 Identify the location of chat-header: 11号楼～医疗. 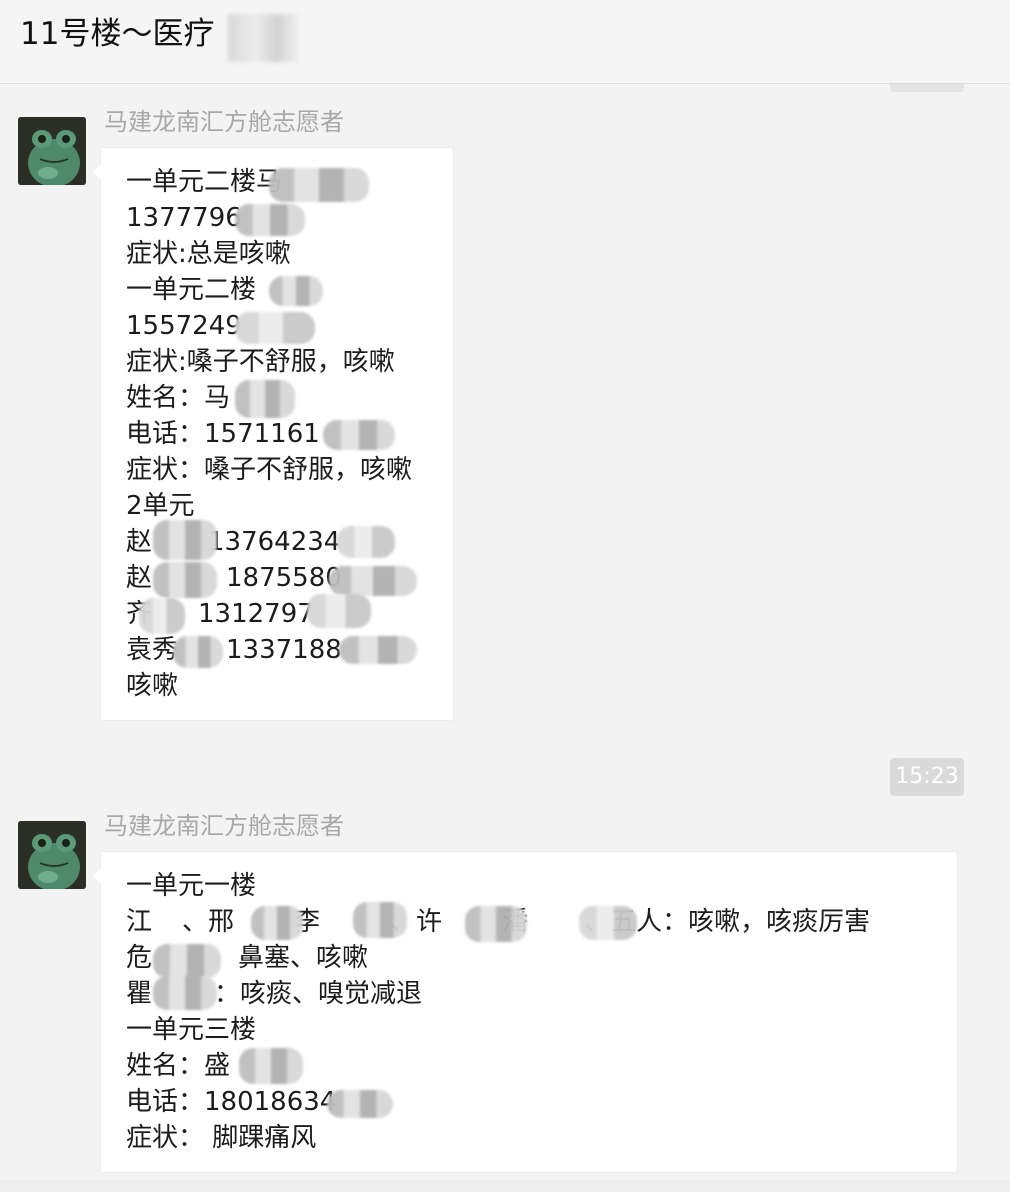
(505, 42).